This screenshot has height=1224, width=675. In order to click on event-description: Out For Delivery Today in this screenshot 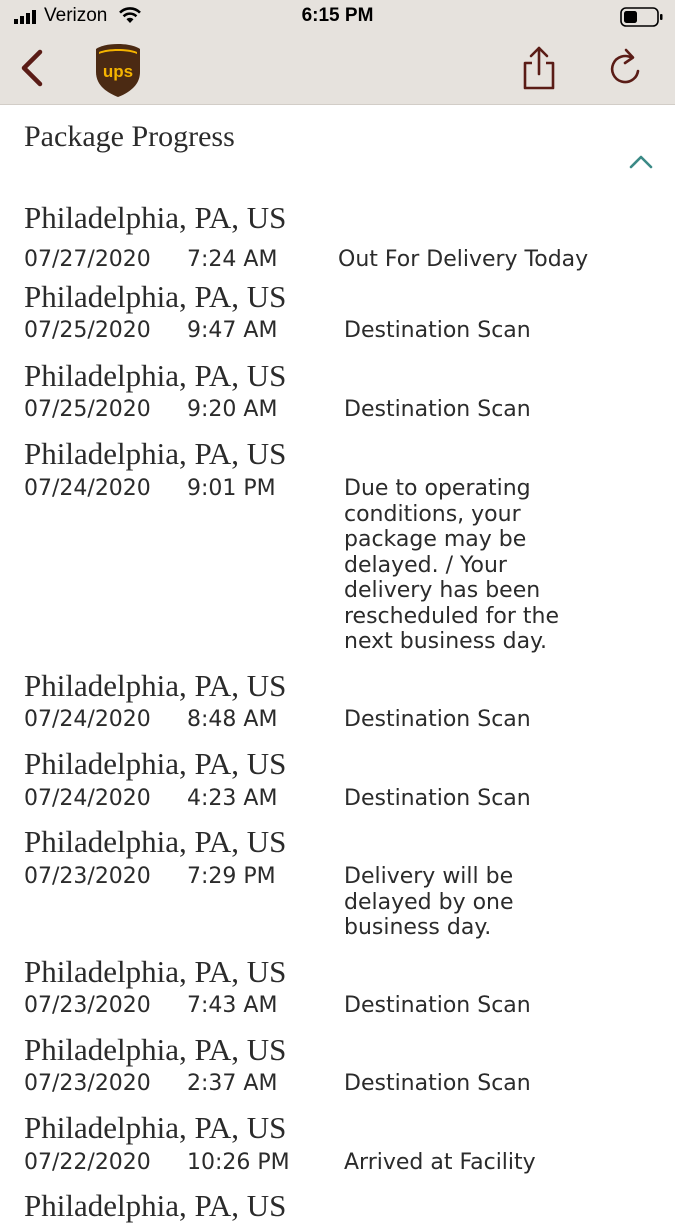, I will do `click(463, 259)`.